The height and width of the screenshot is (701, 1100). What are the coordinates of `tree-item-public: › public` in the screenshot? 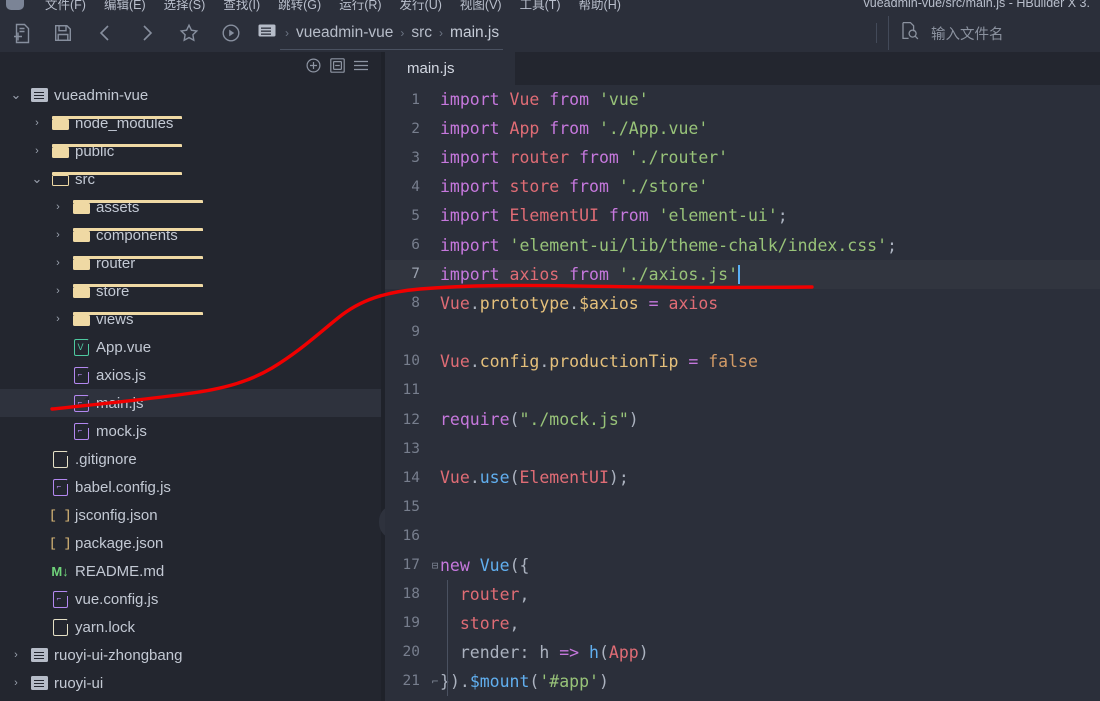 It's located at (190, 151).